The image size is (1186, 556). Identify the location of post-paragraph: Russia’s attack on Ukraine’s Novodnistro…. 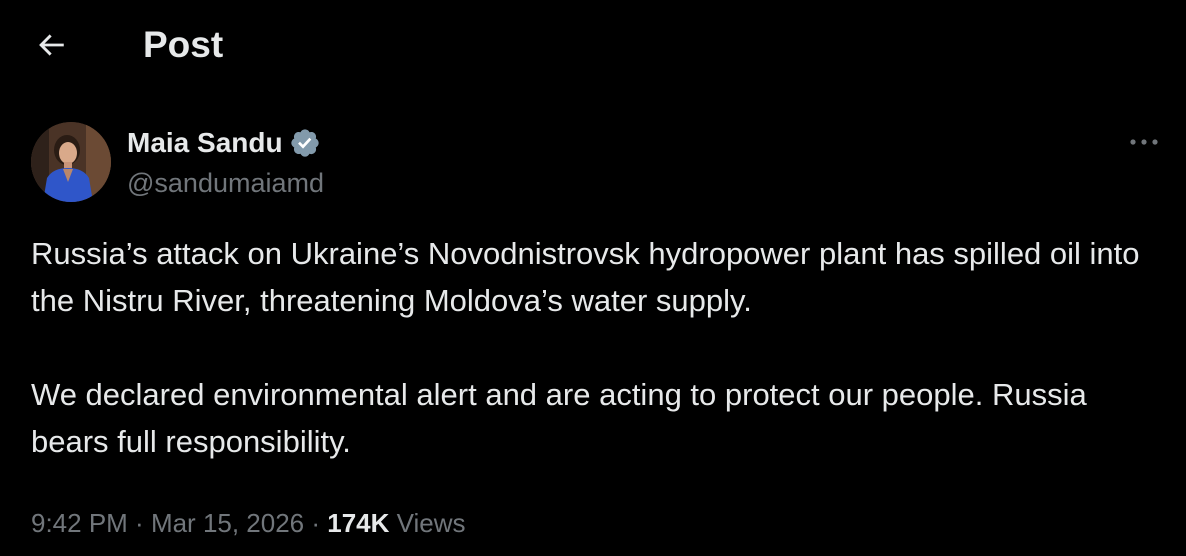
(585, 277).